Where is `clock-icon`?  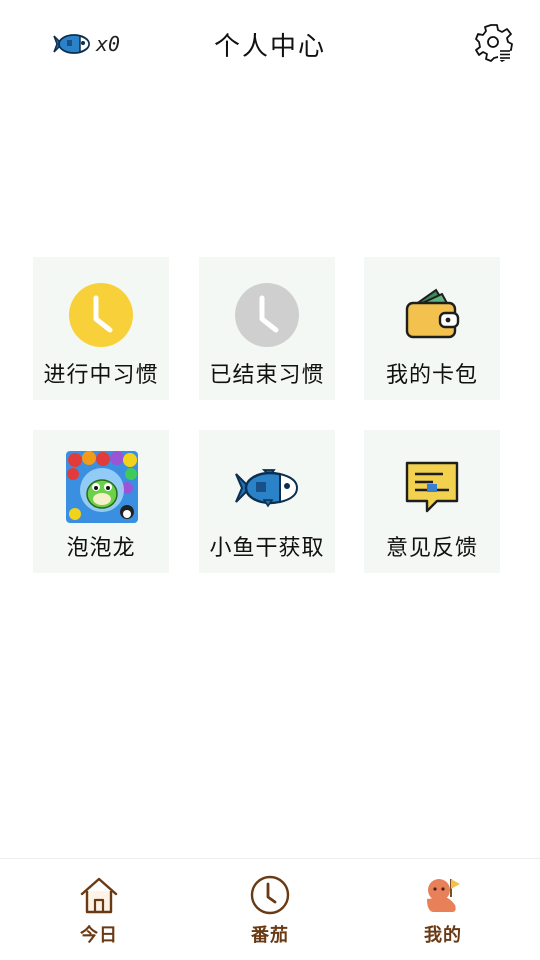 clock-icon is located at coordinates (270, 895).